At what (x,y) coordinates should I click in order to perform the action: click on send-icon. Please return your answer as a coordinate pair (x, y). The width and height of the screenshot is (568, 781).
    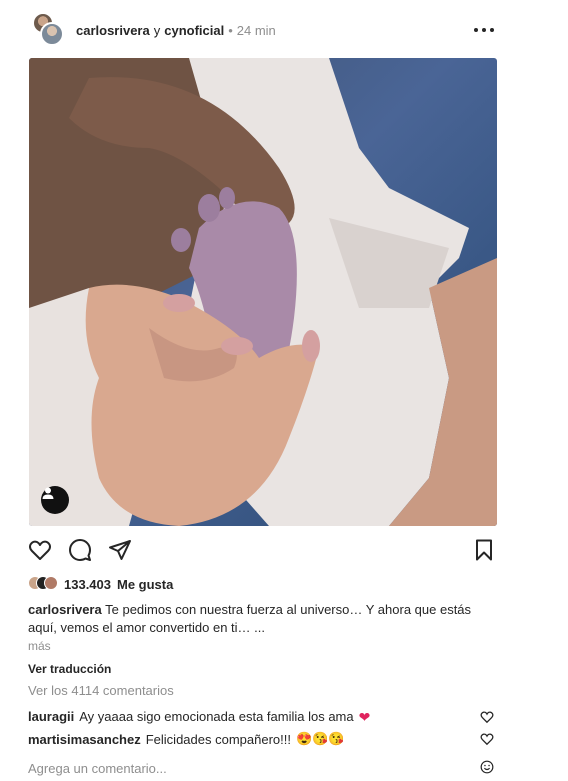
    Looking at the image, I should click on (120, 550).